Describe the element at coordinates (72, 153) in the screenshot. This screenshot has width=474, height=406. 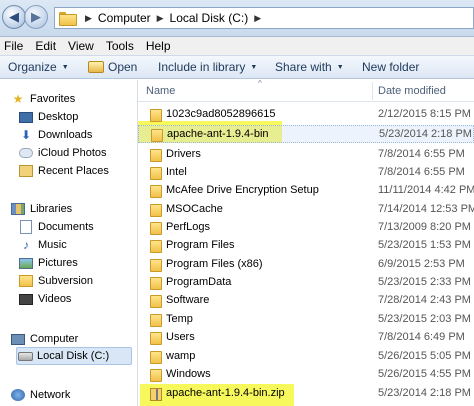
I see `nav-icloud-label: iCloud Photos` at that location.